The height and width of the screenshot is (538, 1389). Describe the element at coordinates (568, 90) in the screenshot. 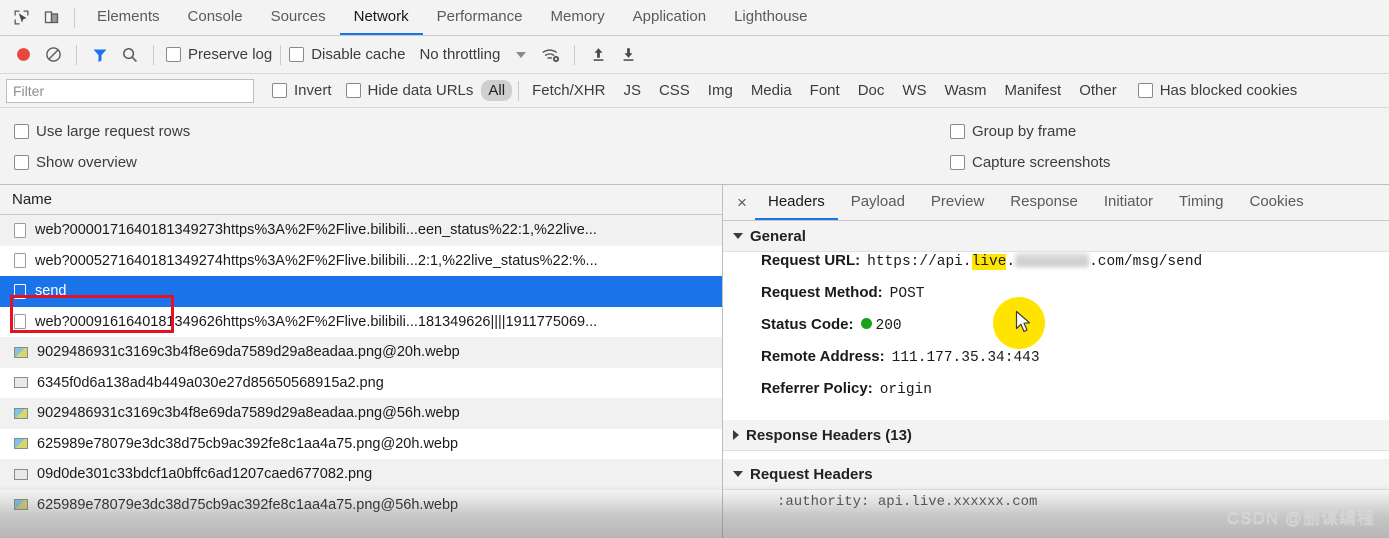

I see `filter-type-fetch-xhr: Fetch/XHR` at that location.